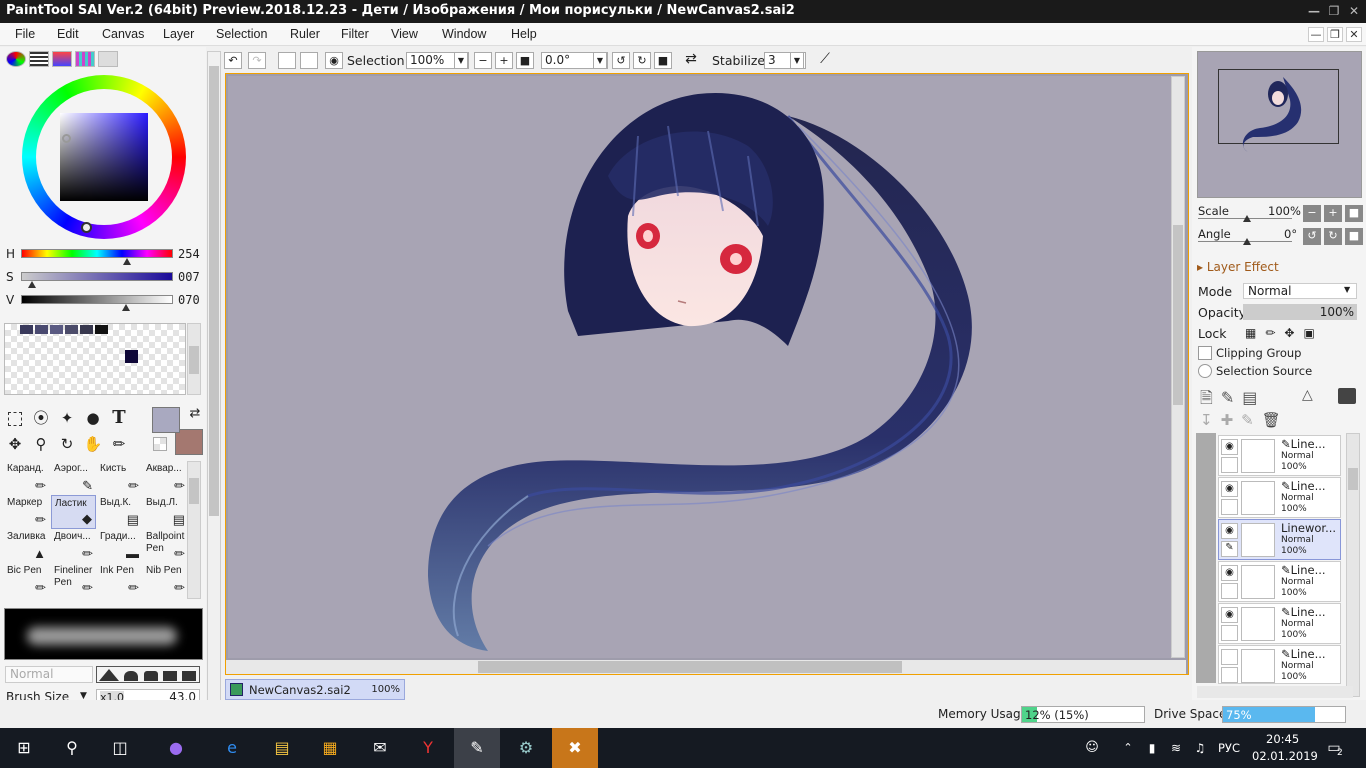 The width and height of the screenshot is (1366, 768). What do you see at coordinates (1279, 664) in the screenshot?
I see `layer-item: ✎Line... Normal 100%` at bounding box center [1279, 664].